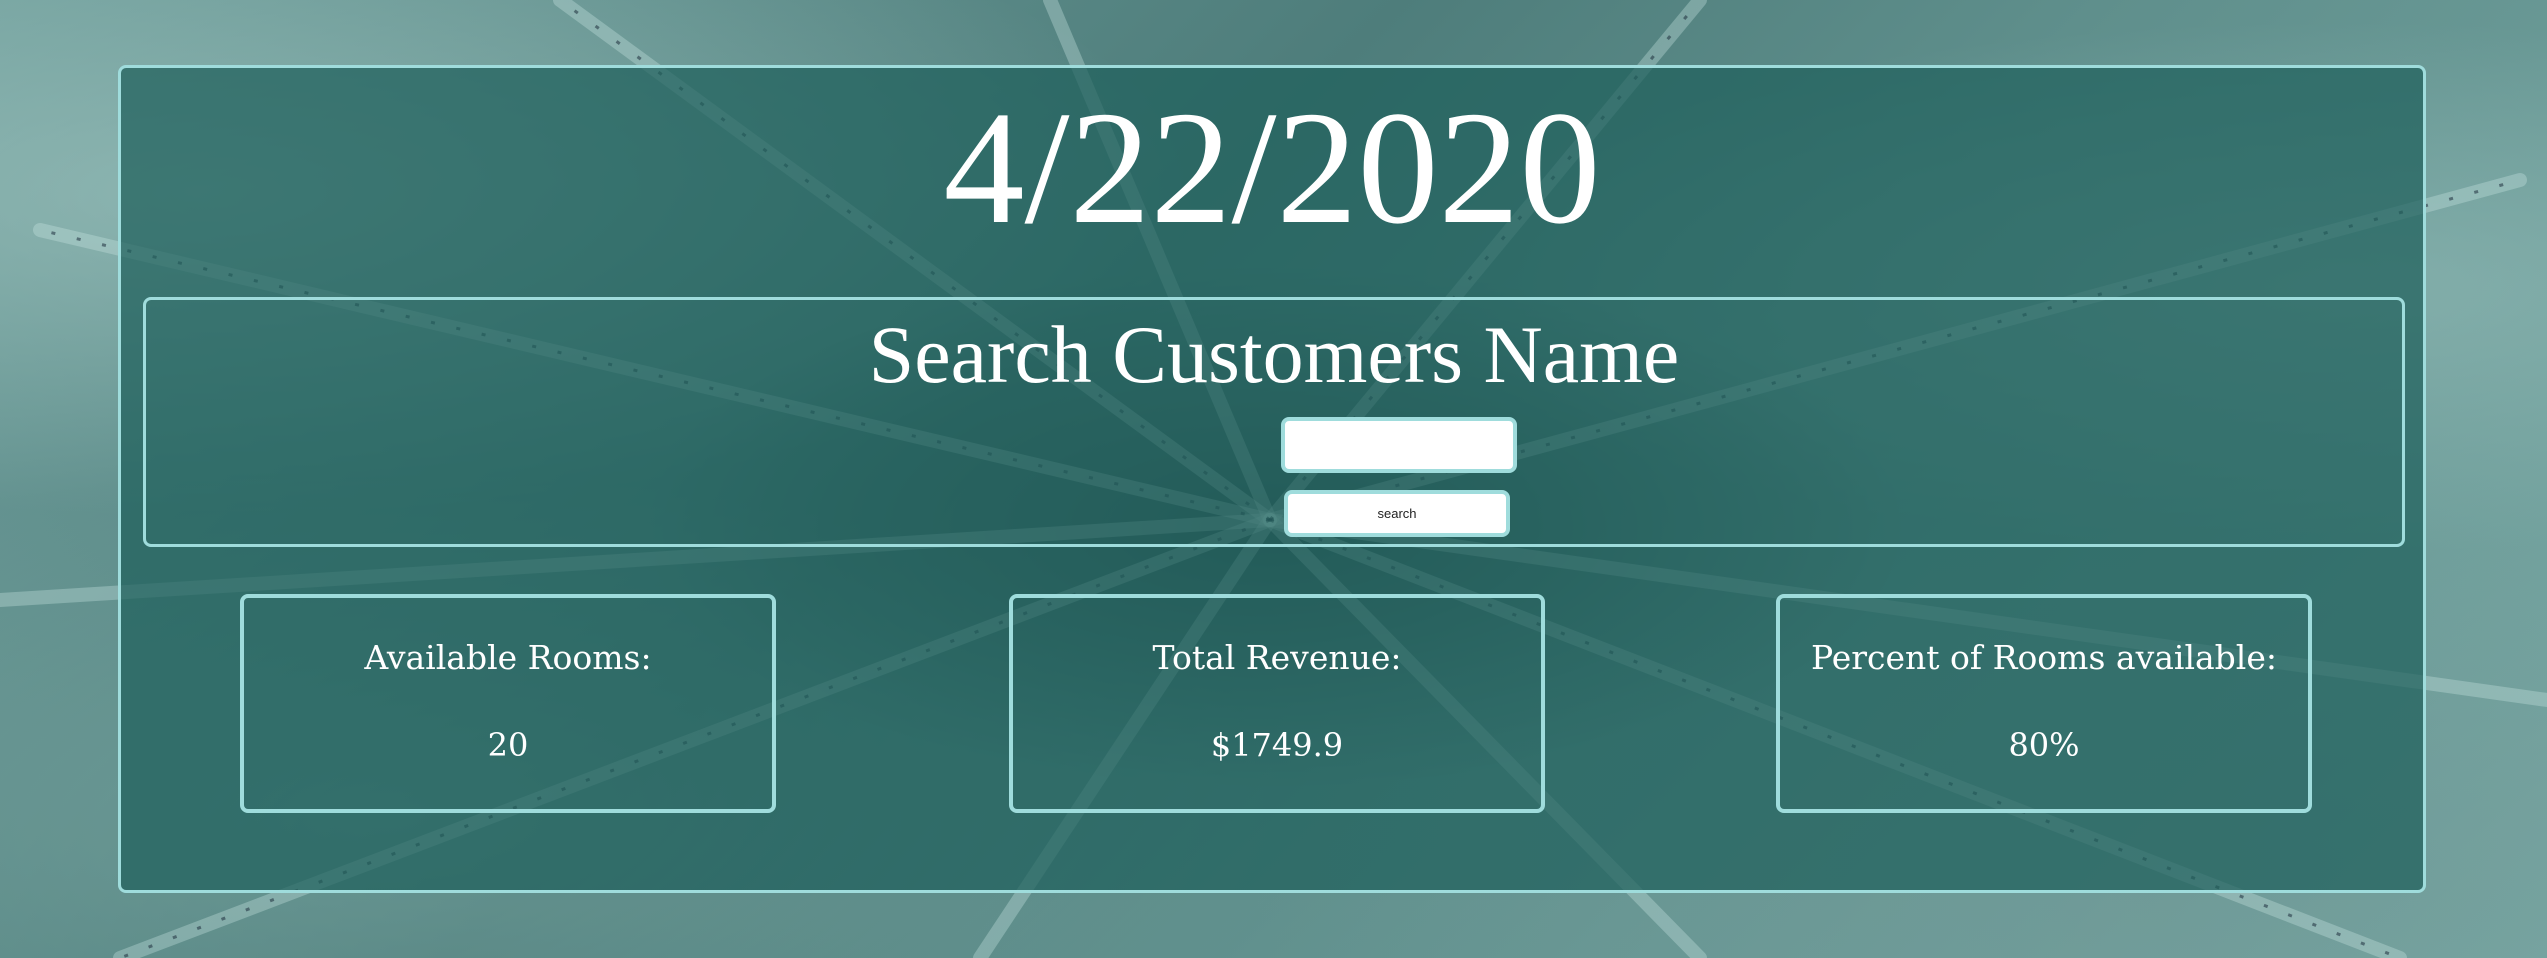  What do you see at coordinates (508, 657) in the screenshot?
I see `available-rooms-label: Available Rooms:` at bounding box center [508, 657].